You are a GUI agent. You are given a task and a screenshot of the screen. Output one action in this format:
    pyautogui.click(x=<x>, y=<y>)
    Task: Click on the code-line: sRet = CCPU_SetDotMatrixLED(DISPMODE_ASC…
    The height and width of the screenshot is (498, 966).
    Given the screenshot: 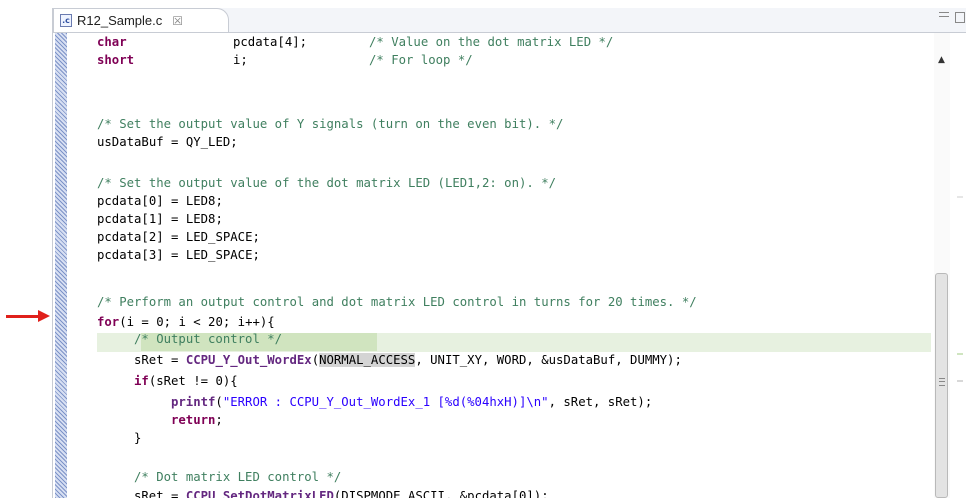 What is the action you would take?
    pyautogui.click(x=341, y=493)
    